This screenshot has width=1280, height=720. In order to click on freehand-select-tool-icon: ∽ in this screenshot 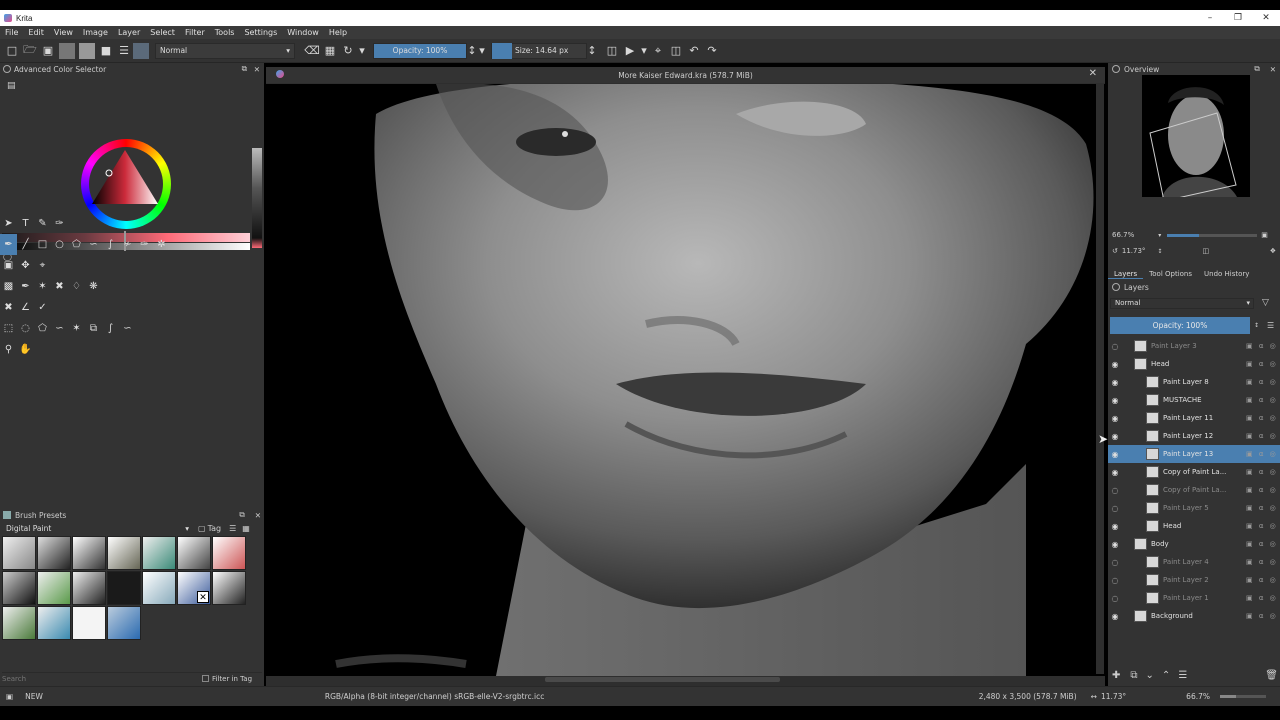, I will do `click(59, 328)`.